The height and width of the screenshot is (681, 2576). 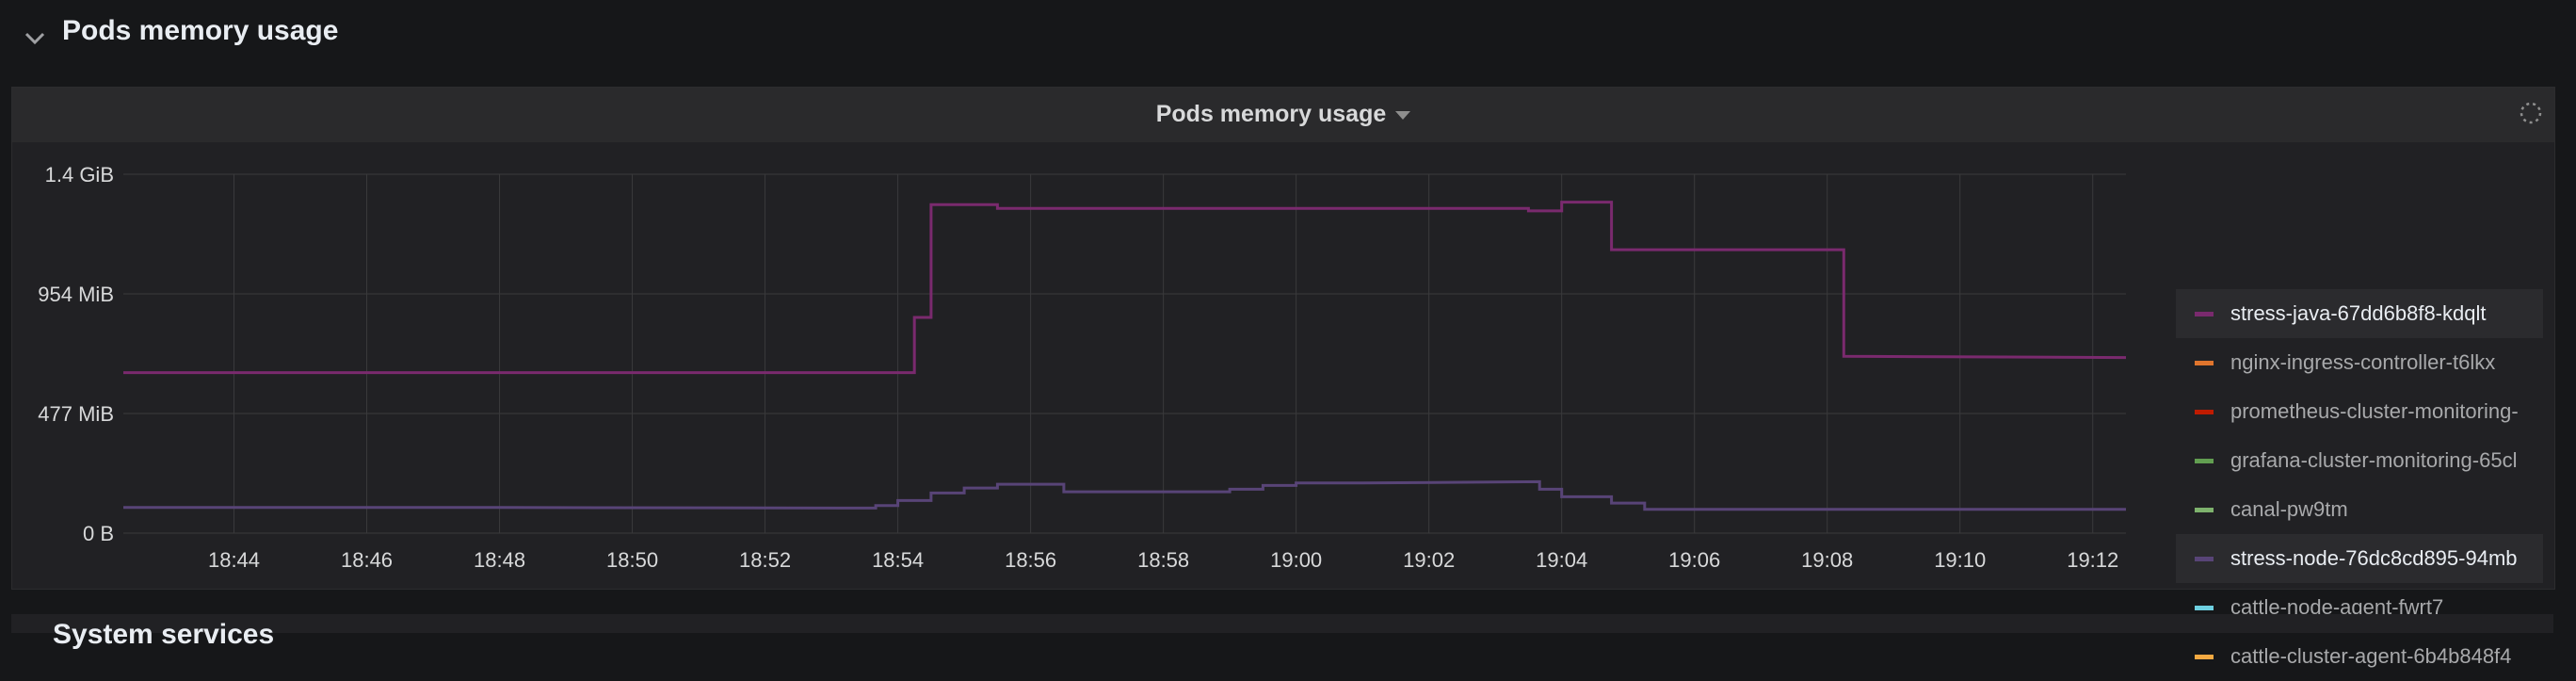 I want to click on y-tick-label: 477 MiB, so click(x=76, y=414).